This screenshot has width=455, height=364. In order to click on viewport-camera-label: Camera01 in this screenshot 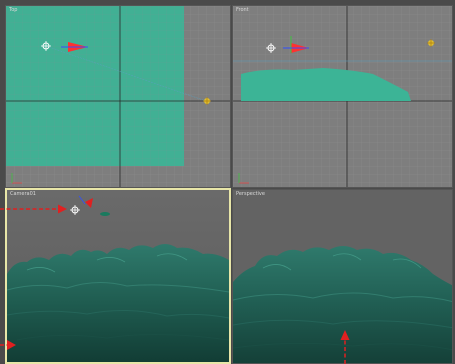, I will do `click(23, 194)`.